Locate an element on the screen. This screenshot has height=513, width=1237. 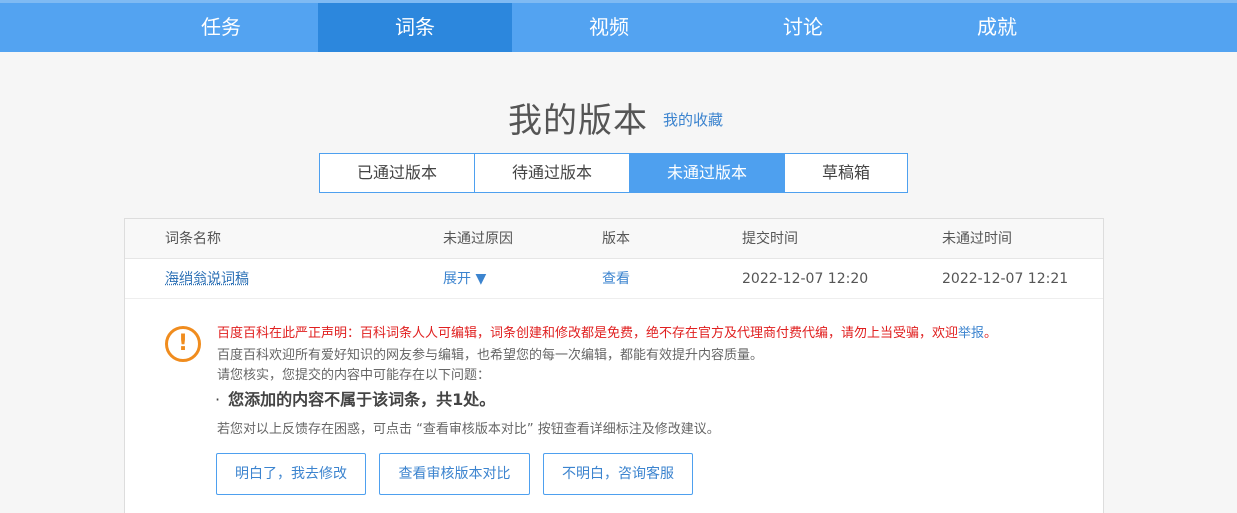
version-tabs: 已通过版本 待通过版本 未通过版本 草稿箱 is located at coordinates (613, 173).